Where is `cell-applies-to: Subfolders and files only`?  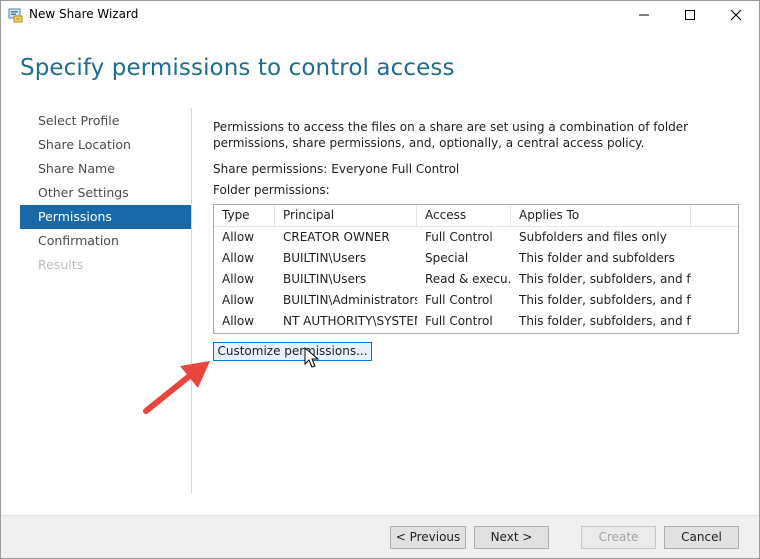
cell-applies-to: Subfolders and files only is located at coordinates (593, 237).